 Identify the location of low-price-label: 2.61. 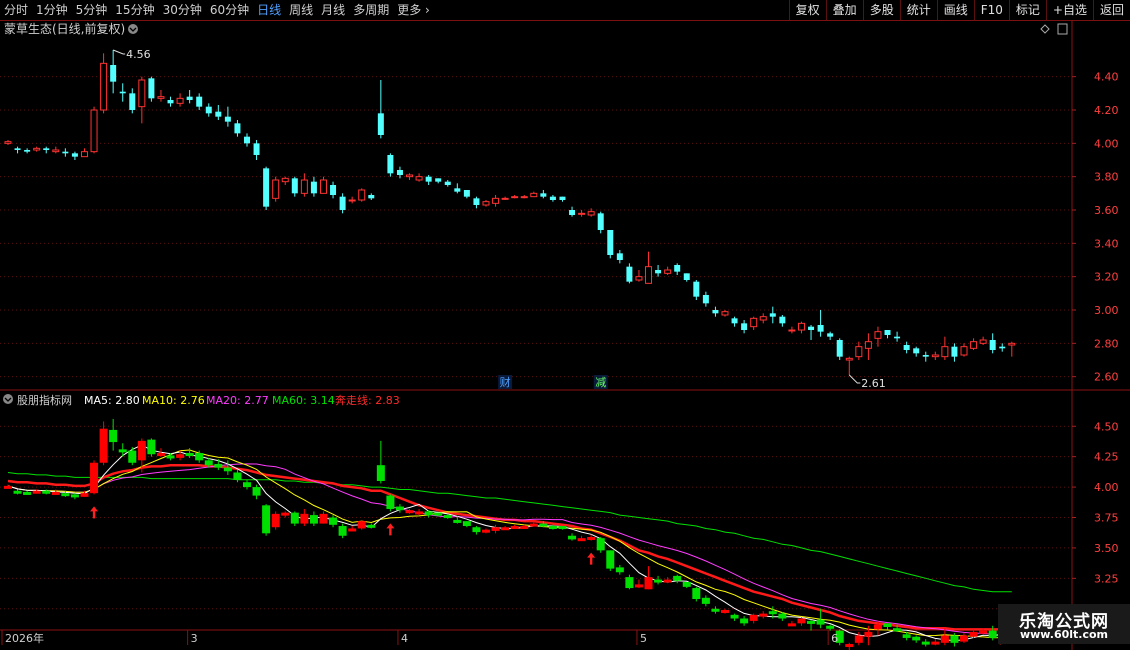
(873, 383).